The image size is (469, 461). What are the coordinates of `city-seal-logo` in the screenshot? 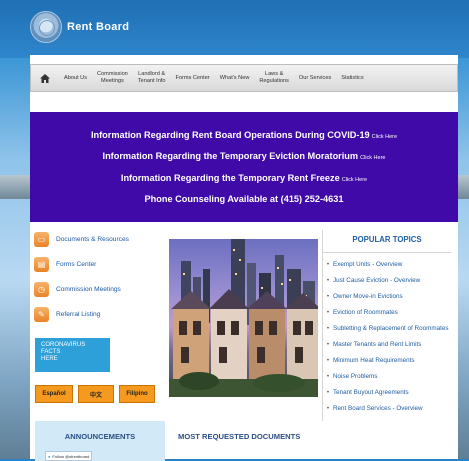 It's located at (46, 27).